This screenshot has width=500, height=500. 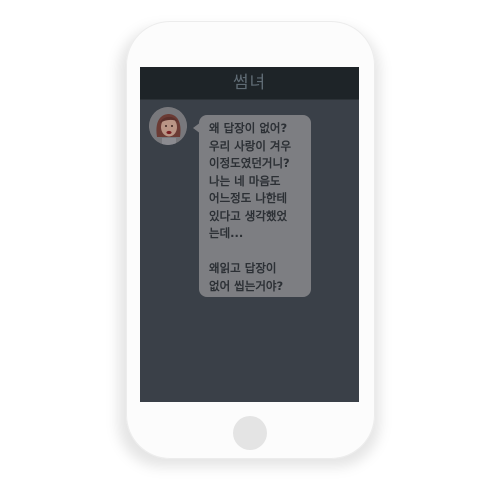 I want to click on avatar-illustration, so click(x=168, y=126).